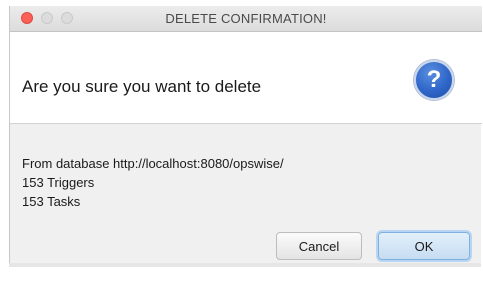  Describe the element at coordinates (424, 246) in the screenshot. I see `ok-button: OK` at that location.